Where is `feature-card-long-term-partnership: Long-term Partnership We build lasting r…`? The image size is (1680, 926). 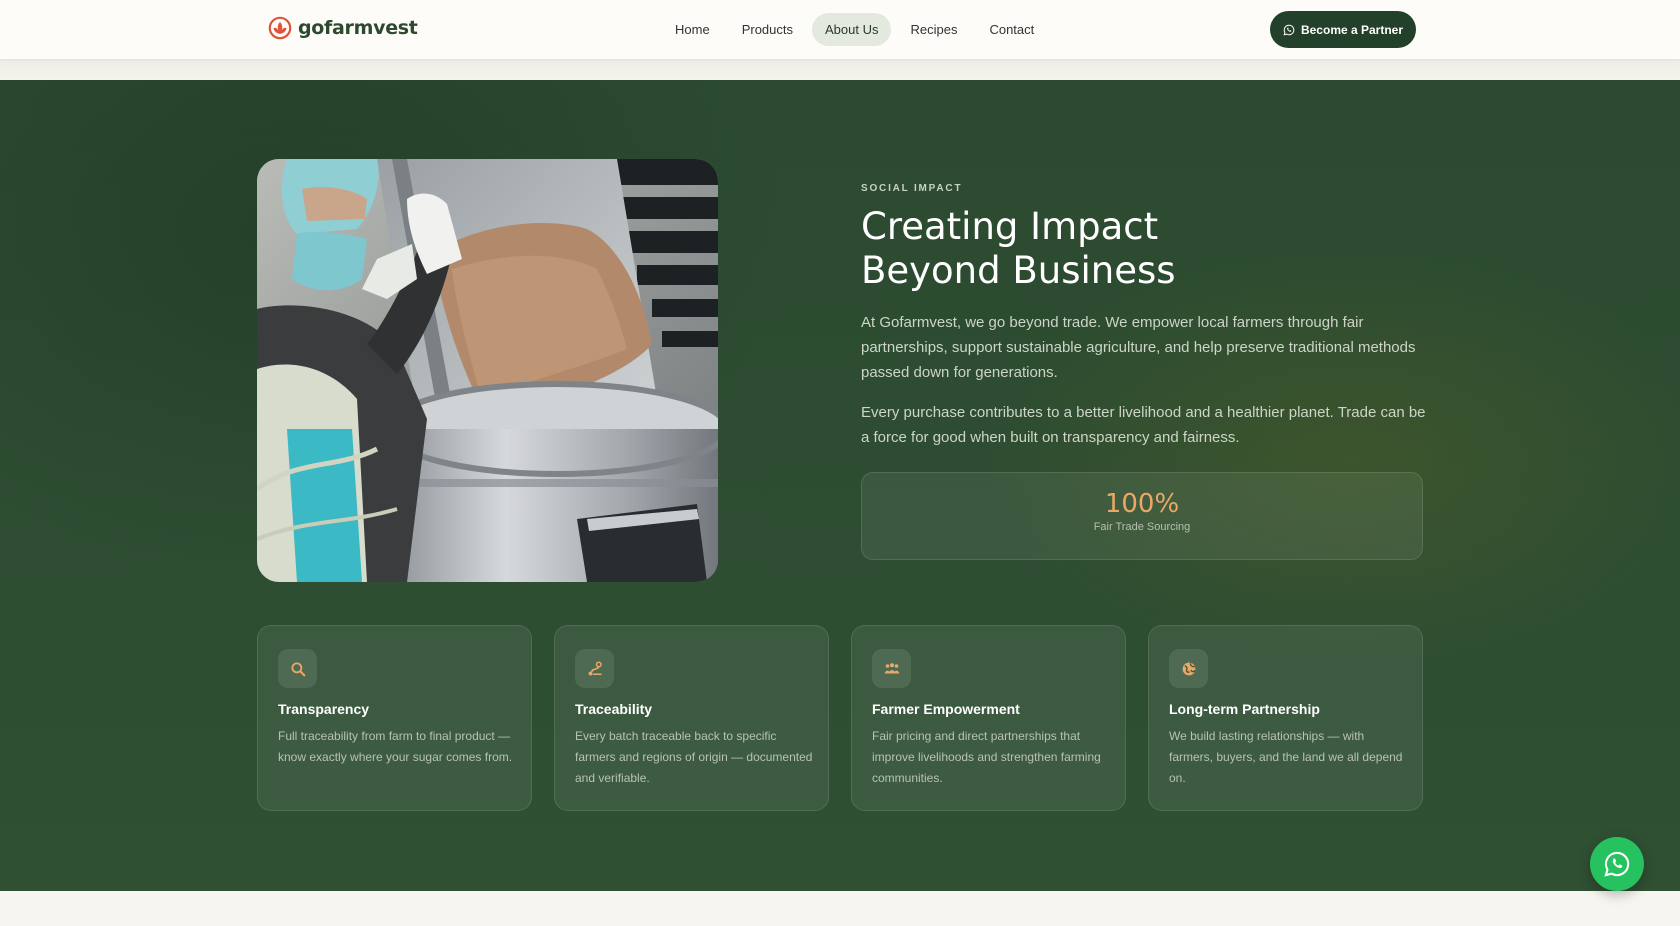 feature-card-long-term-partnership: Long-term Partnership We build lasting r… is located at coordinates (1285, 718).